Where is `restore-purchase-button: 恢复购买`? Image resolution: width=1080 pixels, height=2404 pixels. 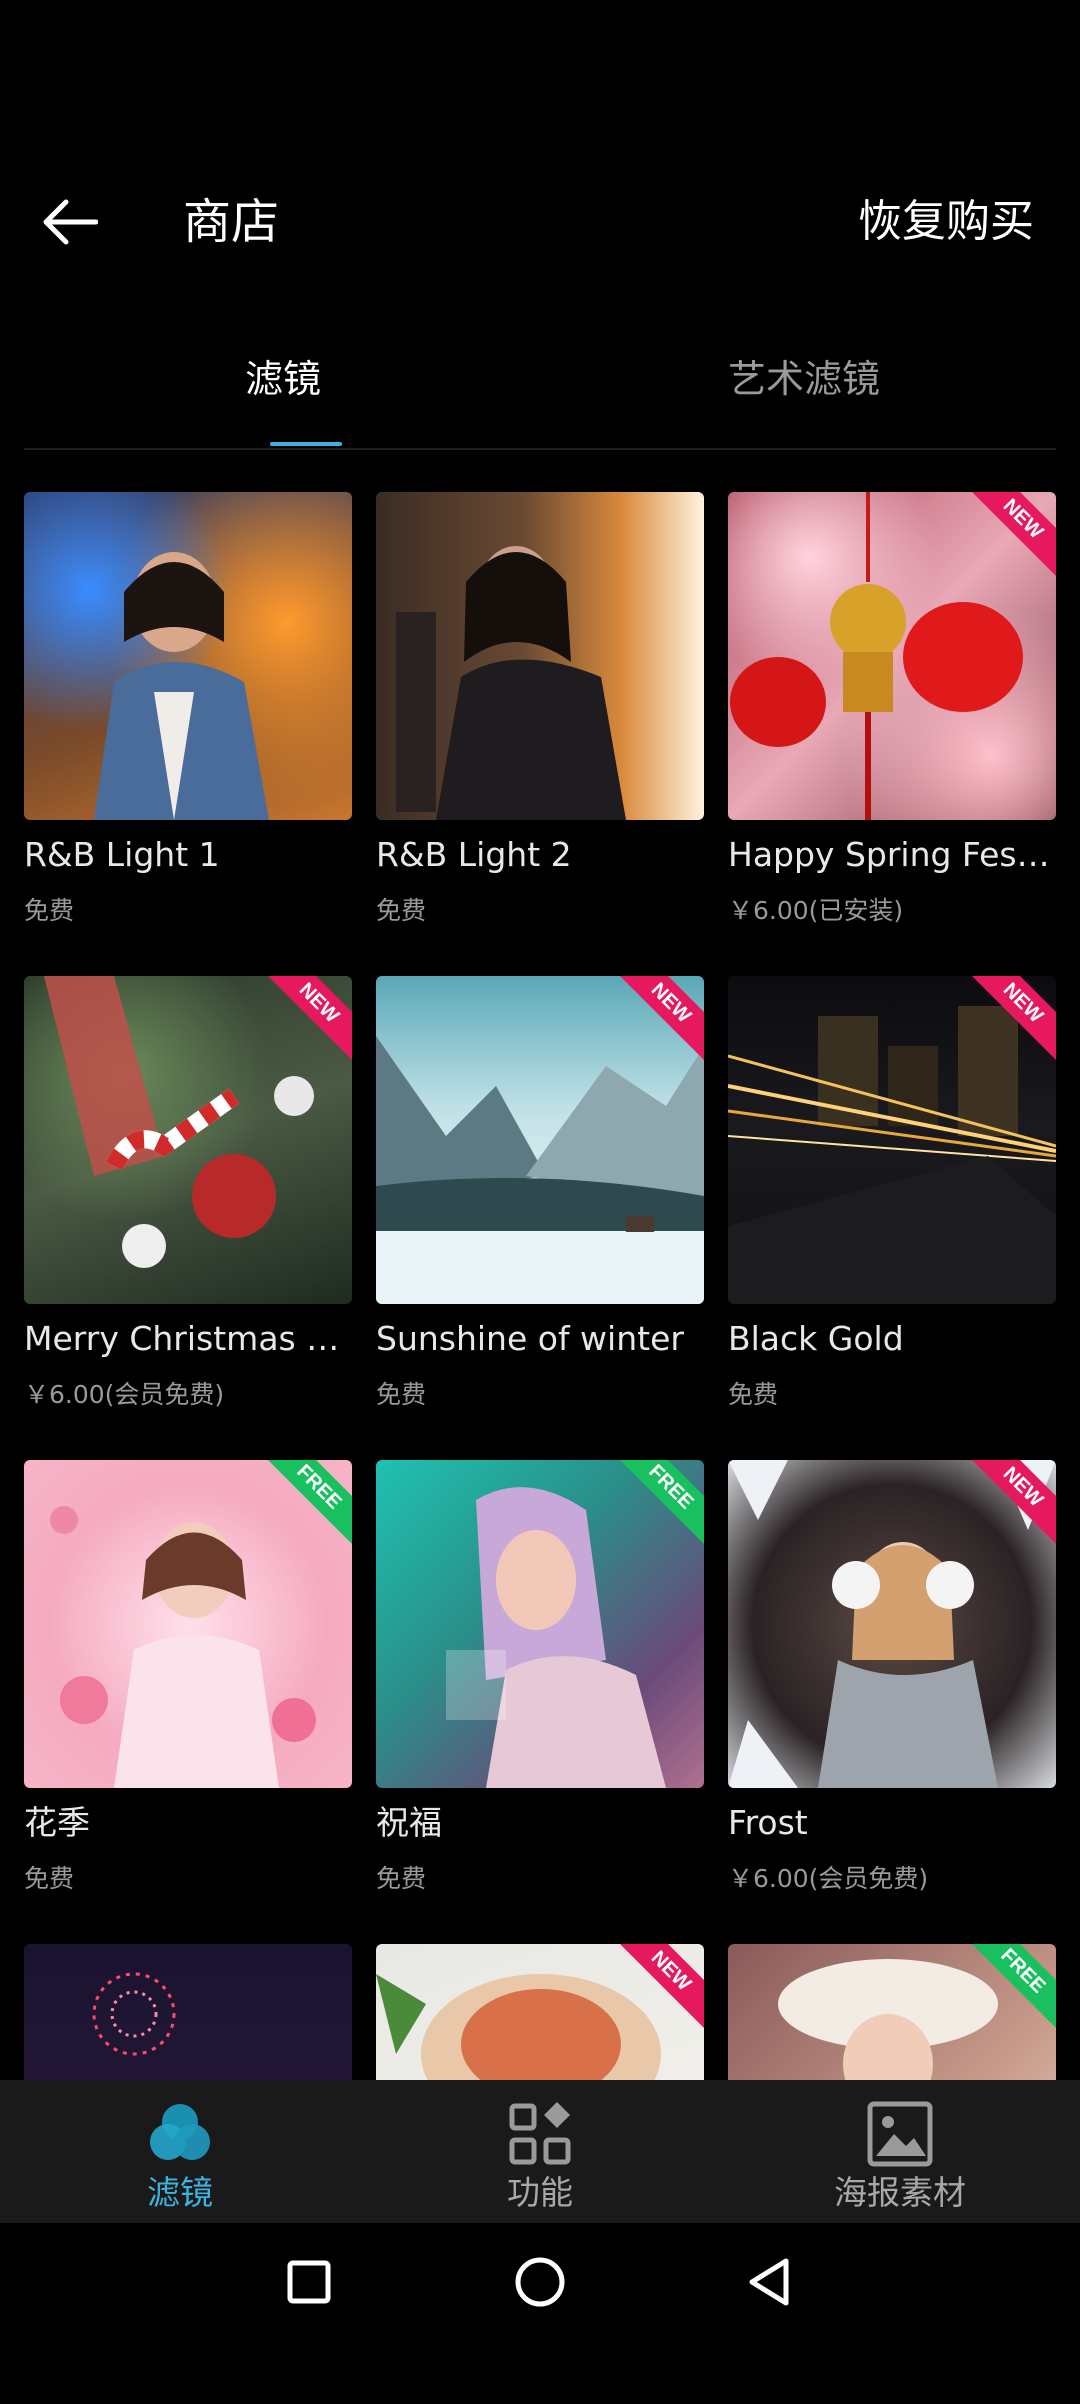
restore-purchase-button: 恢复购买 is located at coordinates (946, 222).